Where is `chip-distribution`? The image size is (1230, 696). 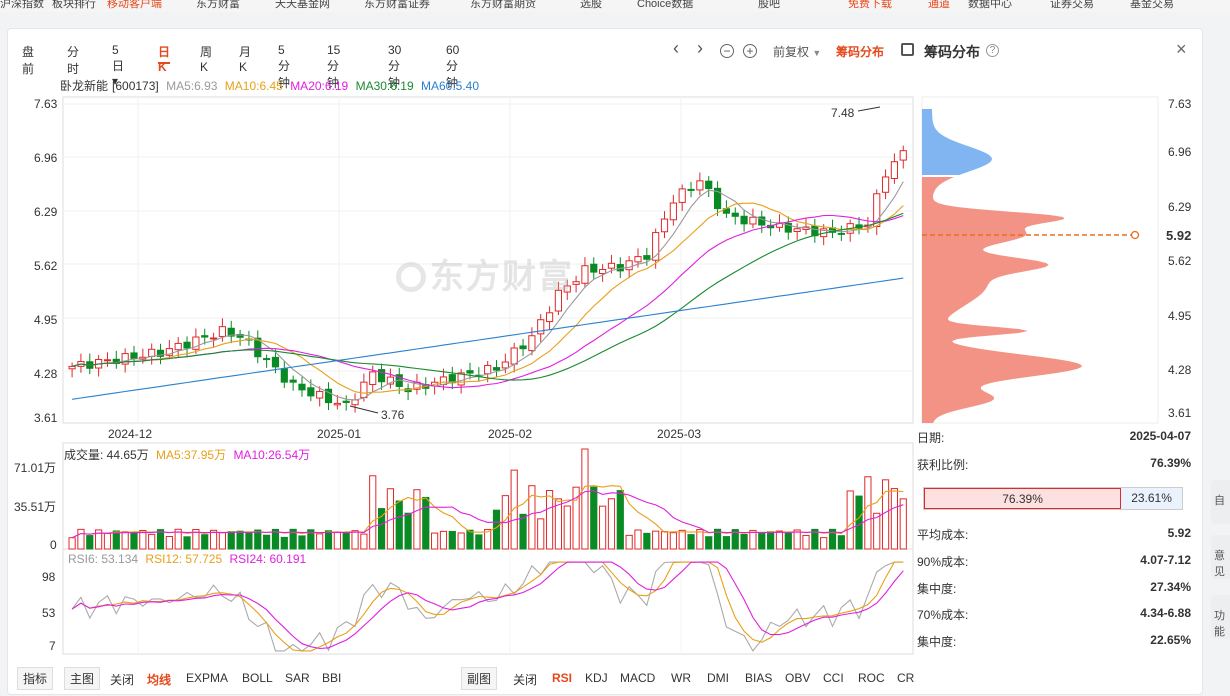 chip-distribution is located at coordinates (1002, 266).